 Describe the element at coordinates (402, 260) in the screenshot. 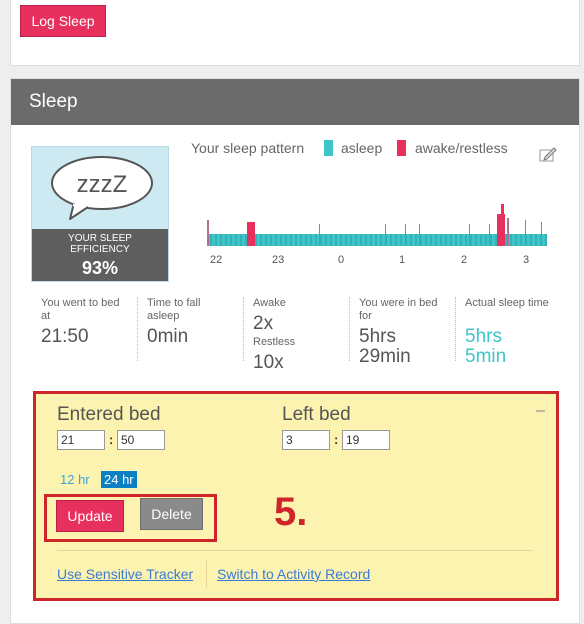

I see `tick-label: 1` at that location.